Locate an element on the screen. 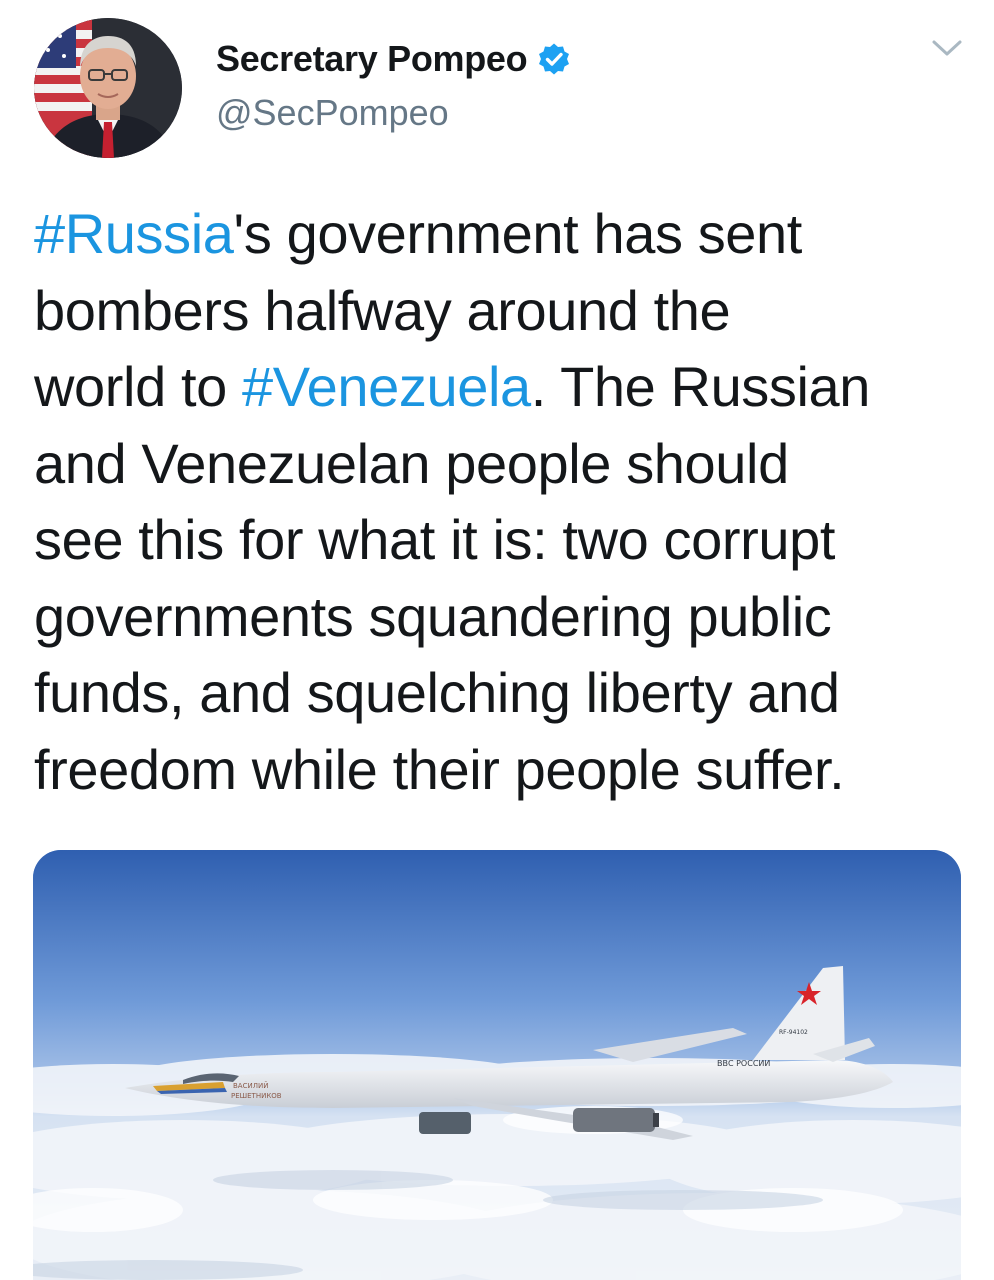  tweet-text-segment: and Venezuelan people should is located at coordinates (411, 463).